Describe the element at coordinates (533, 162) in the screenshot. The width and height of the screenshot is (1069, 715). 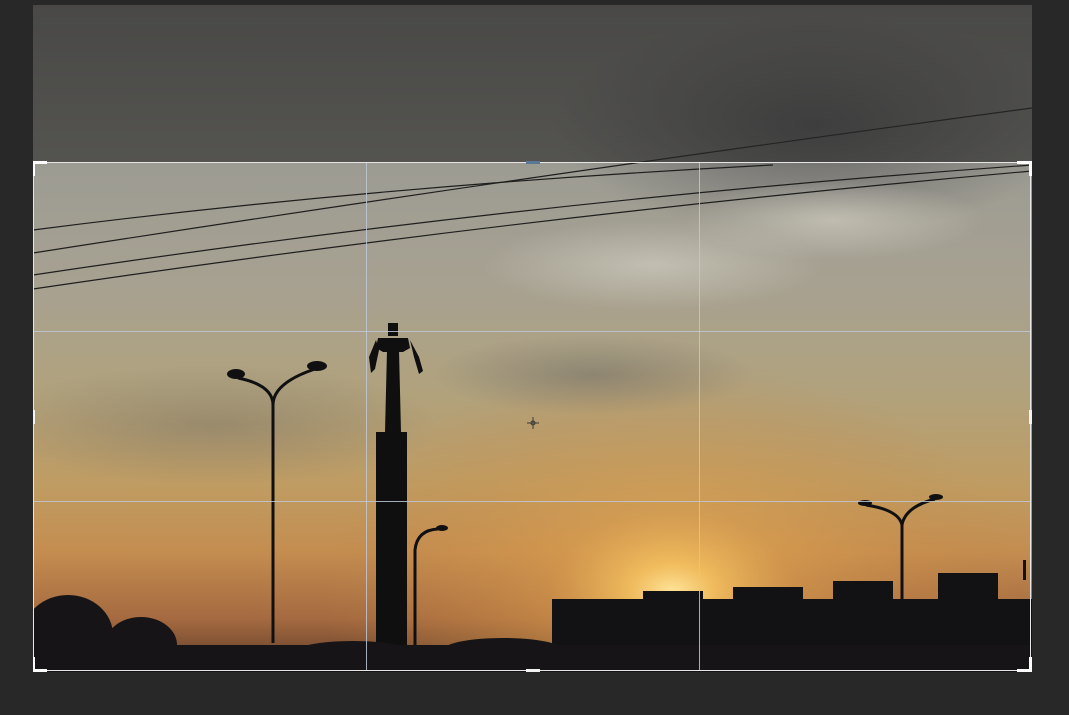
I see `crop-handle-top` at that location.